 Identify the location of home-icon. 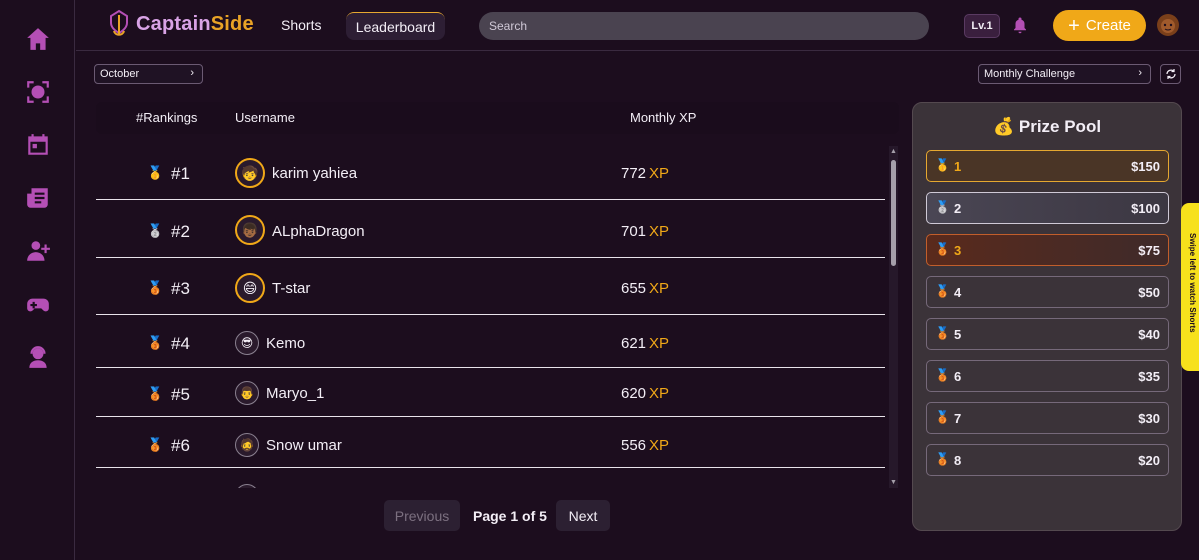
(38, 39).